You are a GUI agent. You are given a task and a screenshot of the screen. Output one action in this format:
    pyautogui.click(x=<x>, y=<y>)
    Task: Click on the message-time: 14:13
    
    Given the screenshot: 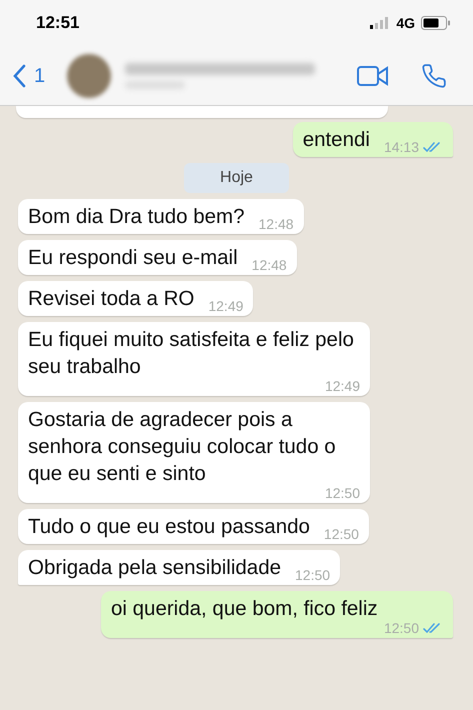 What is the action you would take?
    pyautogui.click(x=401, y=147)
    